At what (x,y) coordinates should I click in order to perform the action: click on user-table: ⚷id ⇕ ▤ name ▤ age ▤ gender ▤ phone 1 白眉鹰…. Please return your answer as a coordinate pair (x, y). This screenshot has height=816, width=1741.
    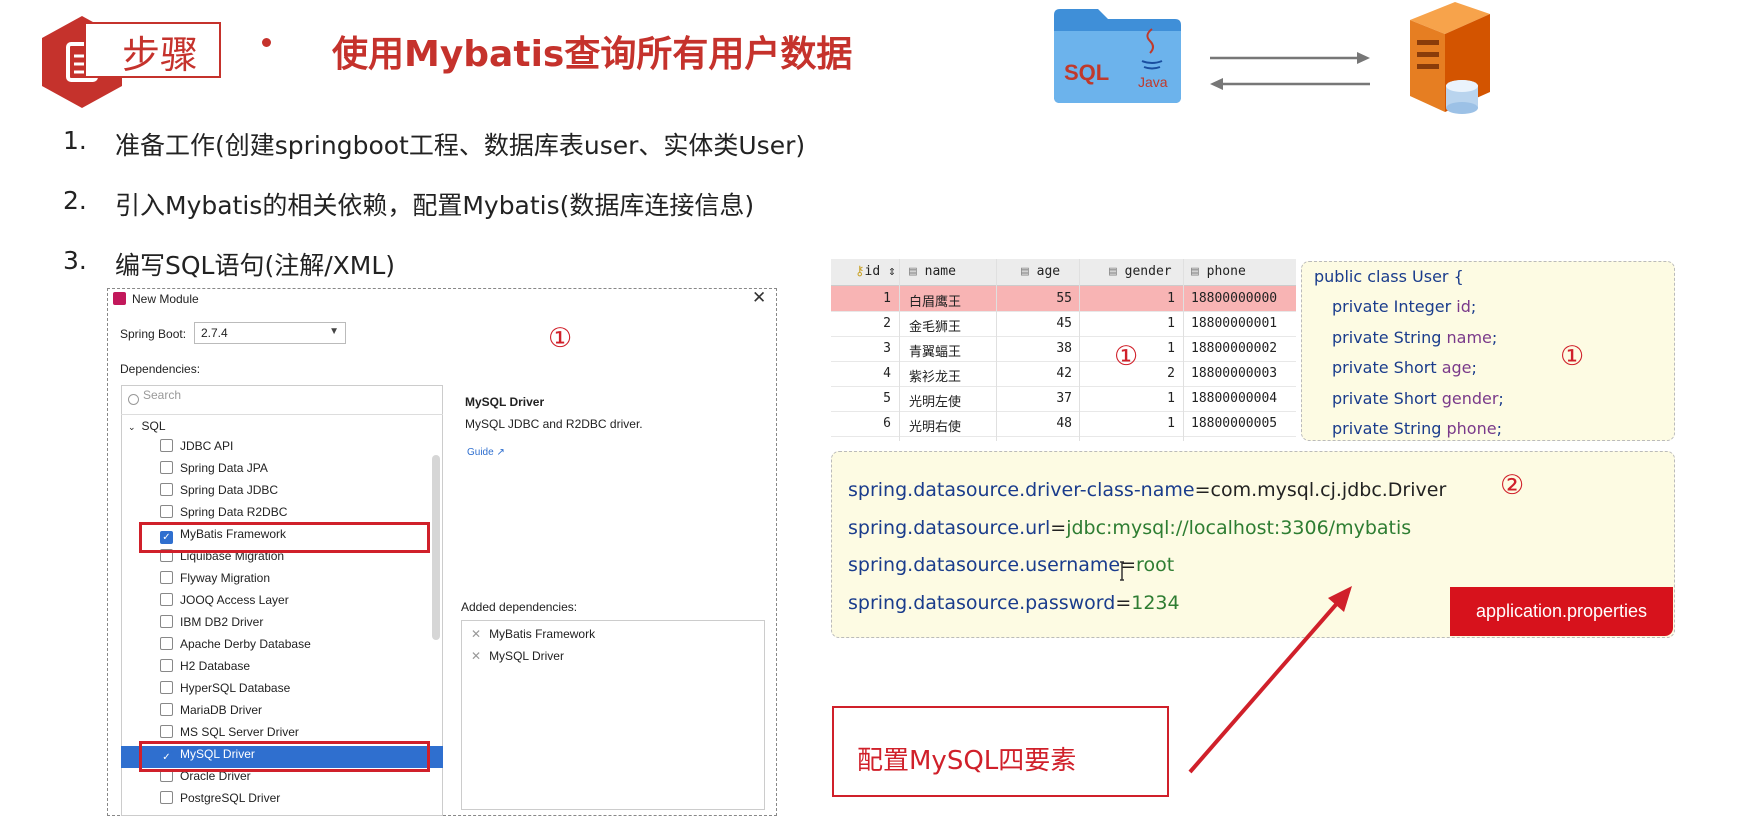
    Looking at the image, I should click on (1063, 350).